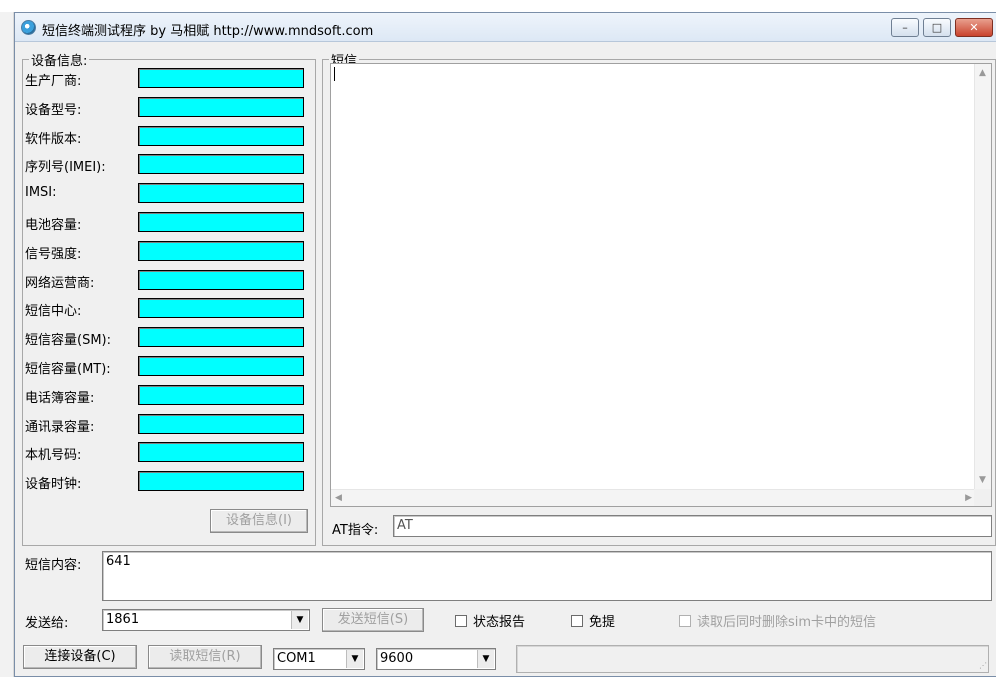 This screenshot has width=996, height=677. Describe the element at coordinates (338, 498) in the screenshot. I see `scroll-left-icon: ◀` at that location.